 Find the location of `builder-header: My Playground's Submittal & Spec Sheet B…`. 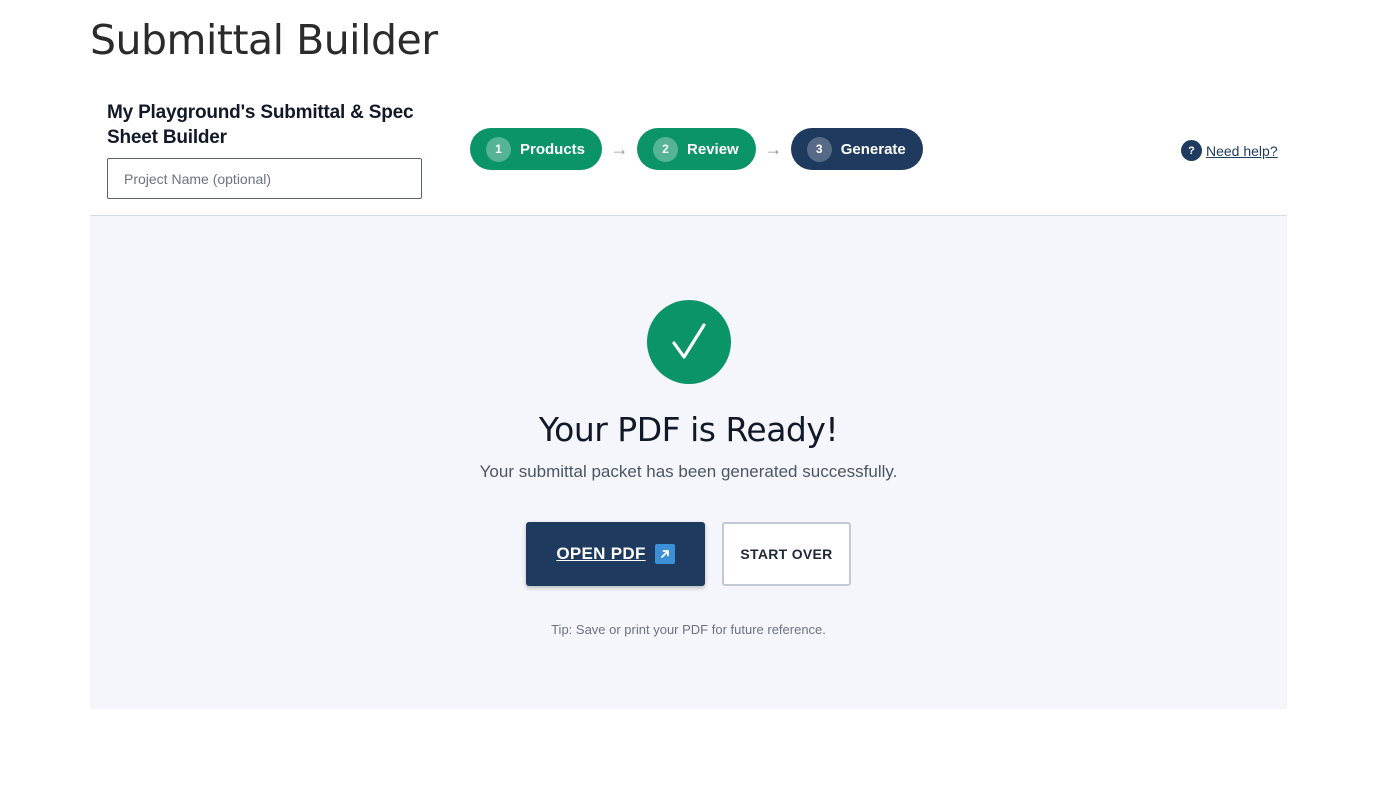

builder-header: My Playground's Submittal & Spec Sheet B… is located at coordinates (688, 152).